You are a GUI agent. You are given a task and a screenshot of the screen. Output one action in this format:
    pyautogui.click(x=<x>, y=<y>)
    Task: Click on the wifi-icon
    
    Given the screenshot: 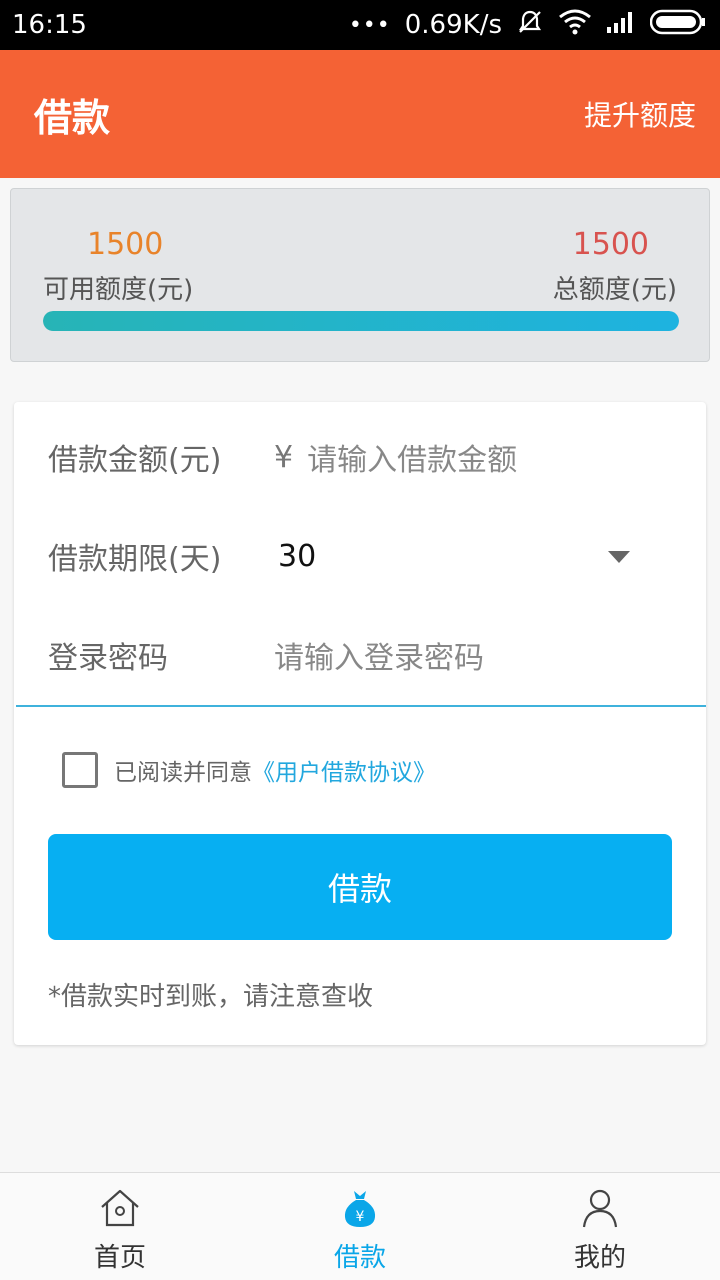 What is the action you would take?
    pyautogui.click(x=575, y=25)
    